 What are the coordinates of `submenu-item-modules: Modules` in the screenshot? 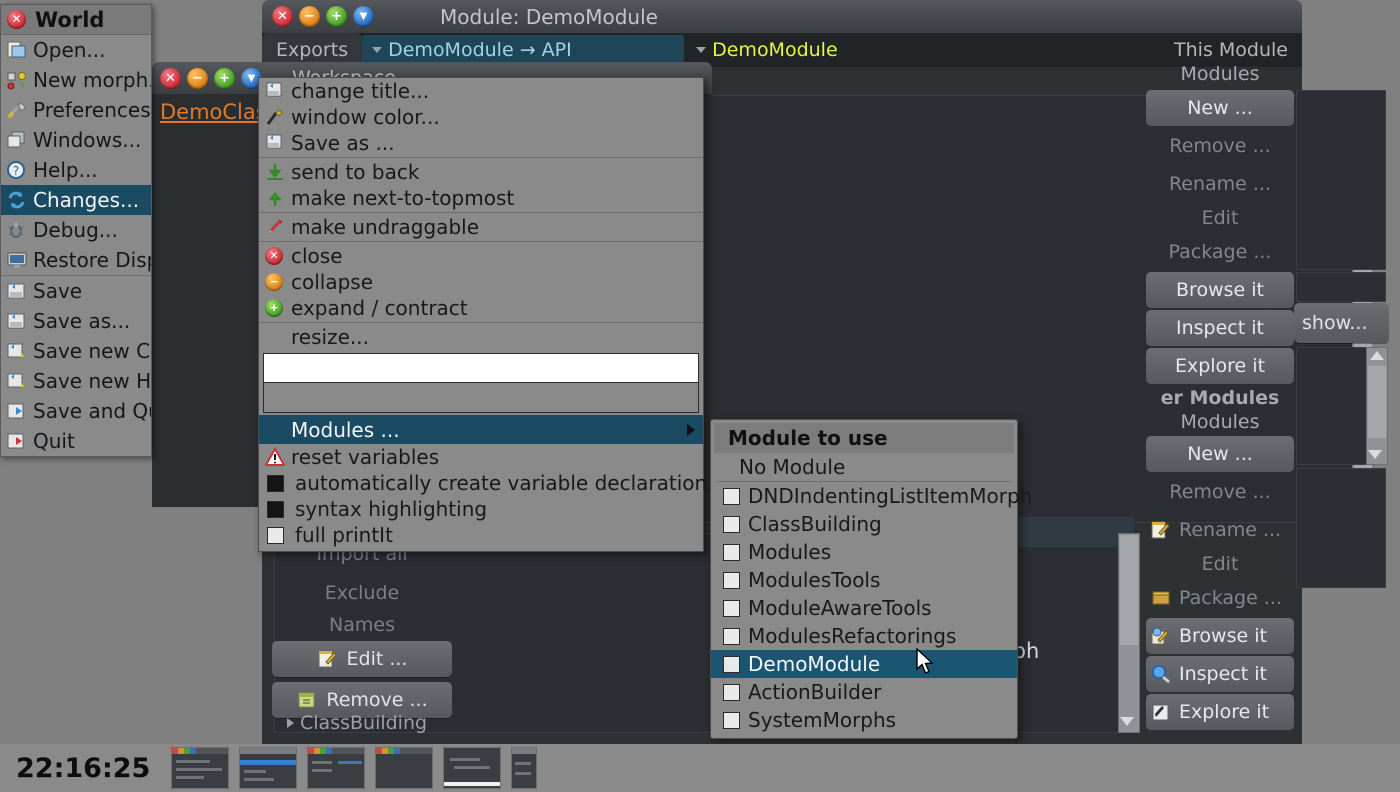 It's located at (864, 552).